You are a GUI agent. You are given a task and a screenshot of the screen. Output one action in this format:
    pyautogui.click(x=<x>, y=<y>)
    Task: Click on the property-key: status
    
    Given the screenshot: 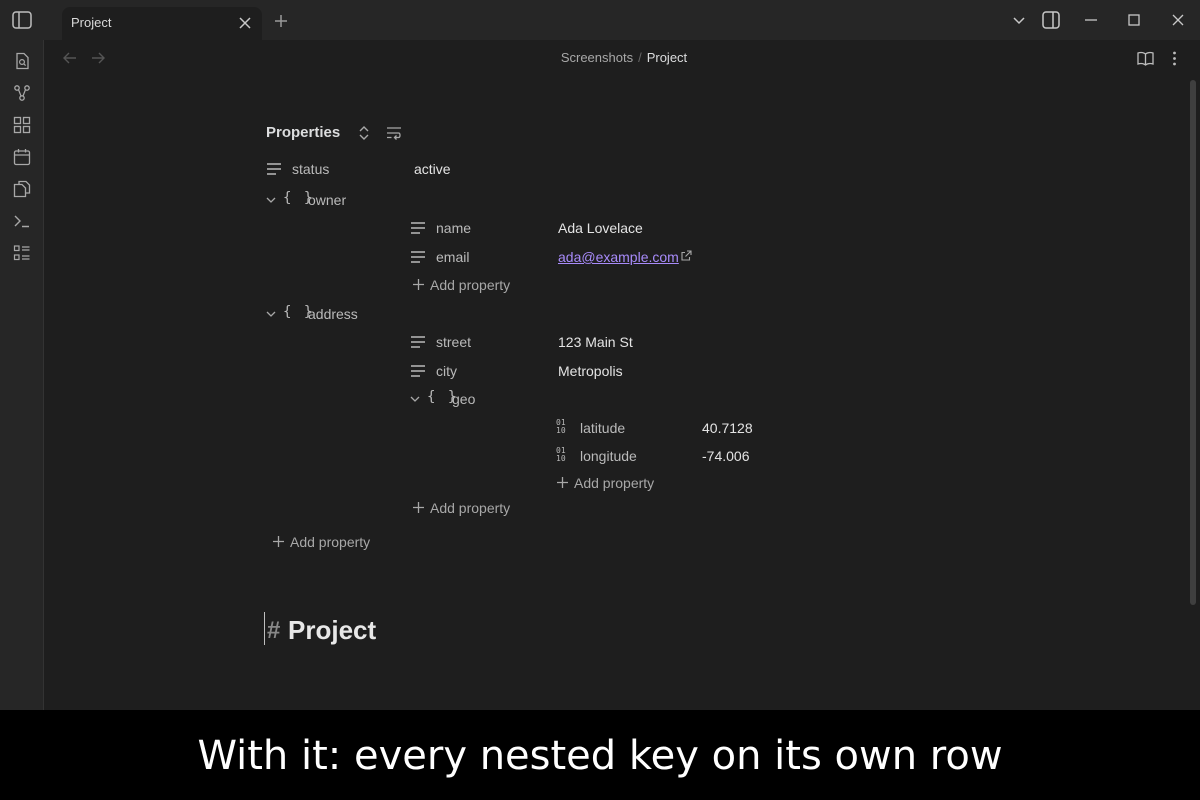 What is the action you would take?
    pyautogui.click(x=310, y=169)
    